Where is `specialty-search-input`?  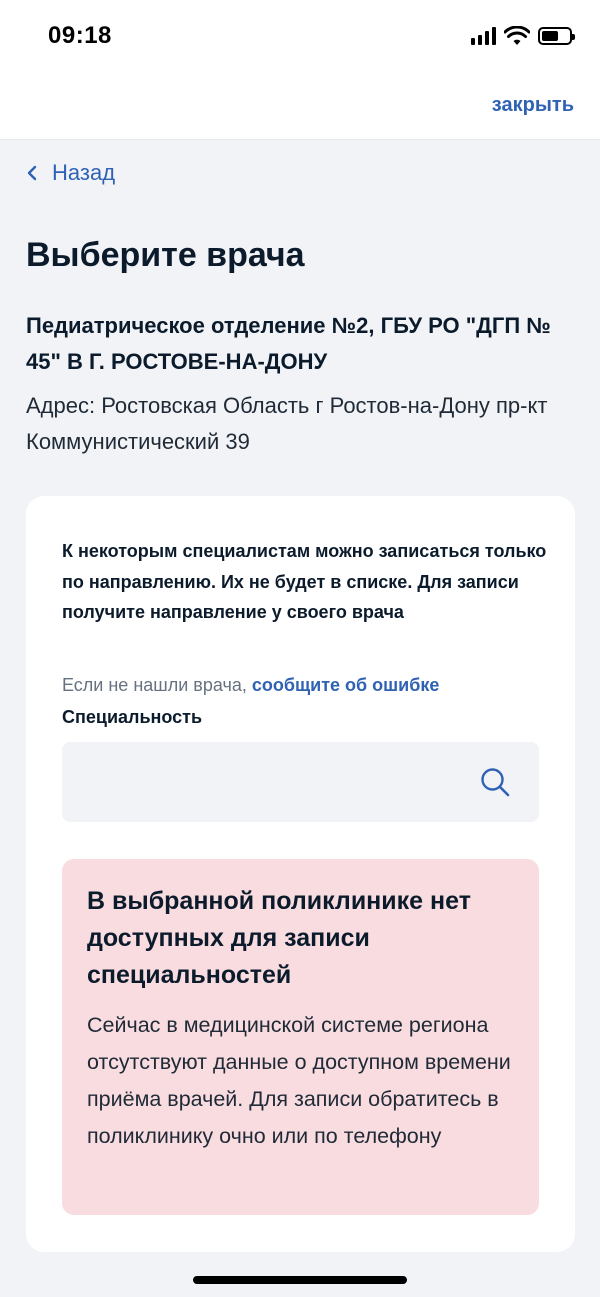 specialty-search-input is located at coordinates (300, 782).